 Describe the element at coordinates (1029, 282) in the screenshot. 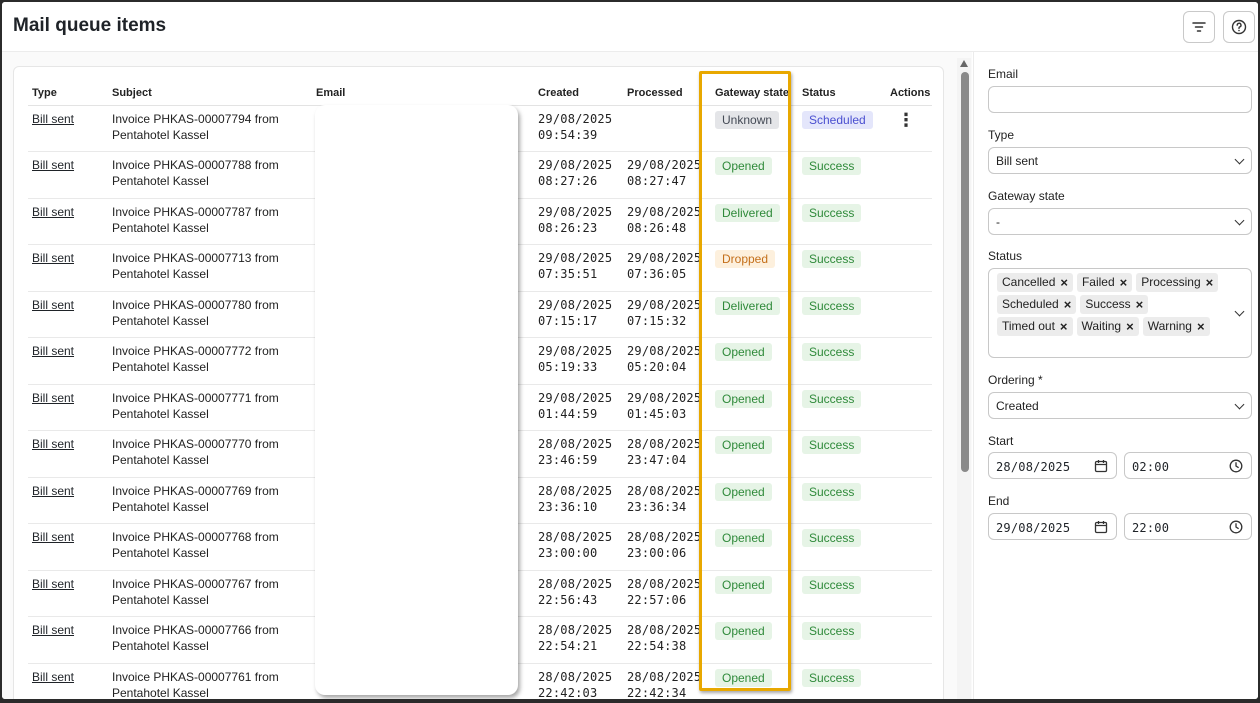

I see `status-chip-label: Cancelled` at that location.